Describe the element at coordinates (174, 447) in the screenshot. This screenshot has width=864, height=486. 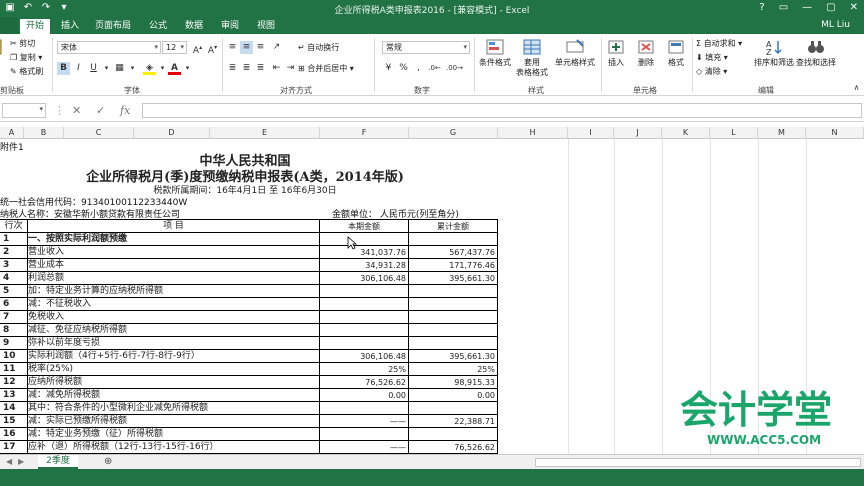
I see `item-cell: 应补（退）所得税额（12行-13行-15行-16行）` at that location.